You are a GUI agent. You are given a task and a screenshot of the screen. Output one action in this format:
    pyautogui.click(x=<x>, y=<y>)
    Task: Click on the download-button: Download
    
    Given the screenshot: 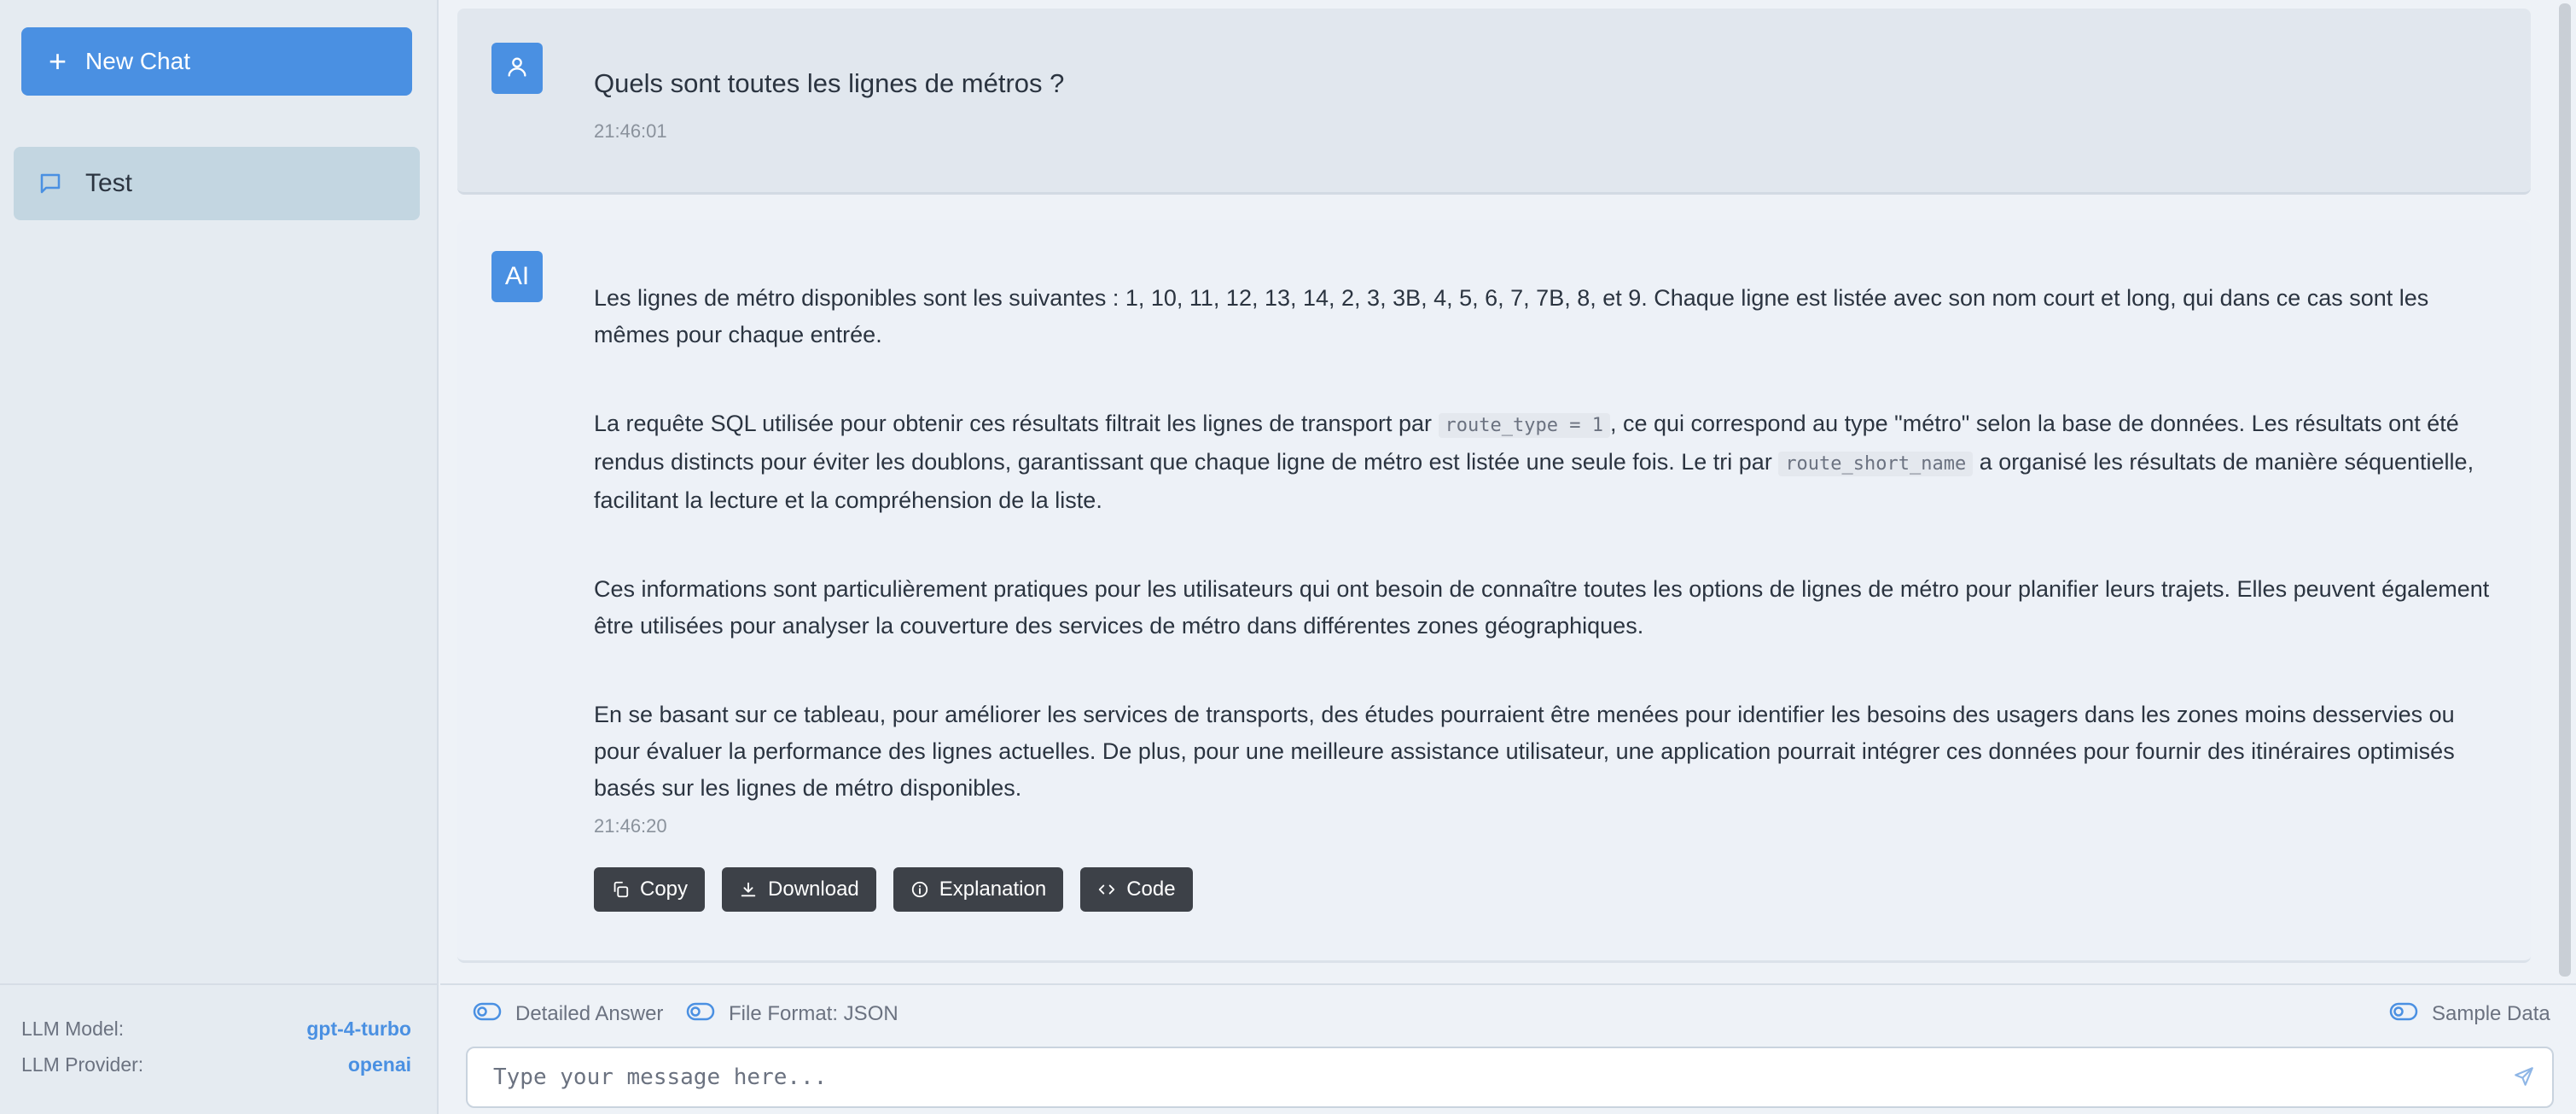 What is the action you would take?
    pyautogui.click(x=799, y=889)
    